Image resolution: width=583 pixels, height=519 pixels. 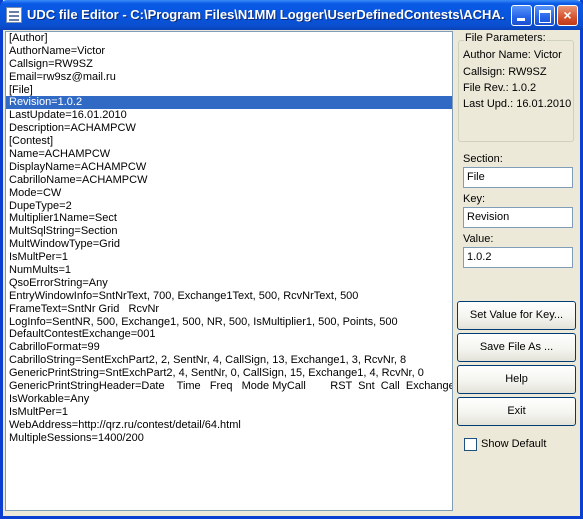 I want to click on file-line: Description=ACHAMPCW, so click(x=229, y=128).